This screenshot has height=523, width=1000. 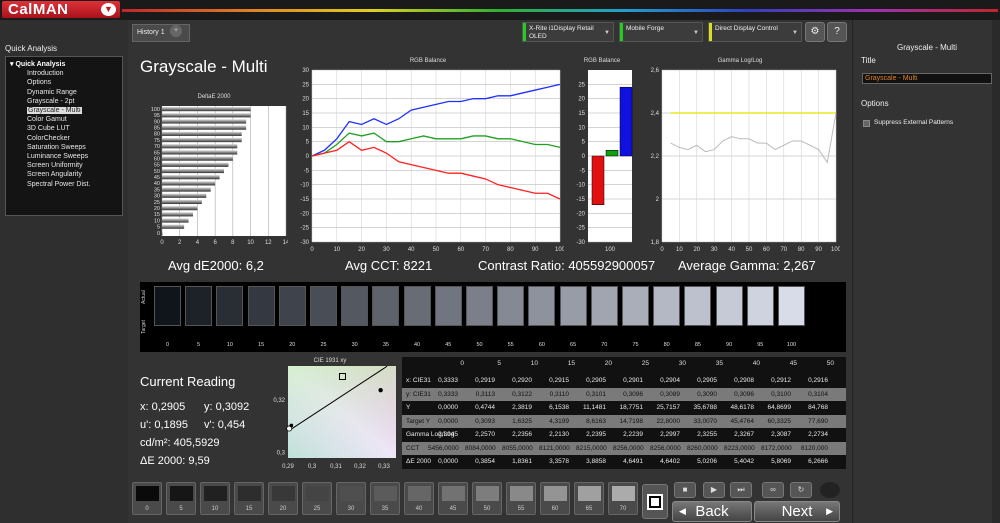 I want to click on tree-item-introduction: Introduction, so click(x=64, y=73).